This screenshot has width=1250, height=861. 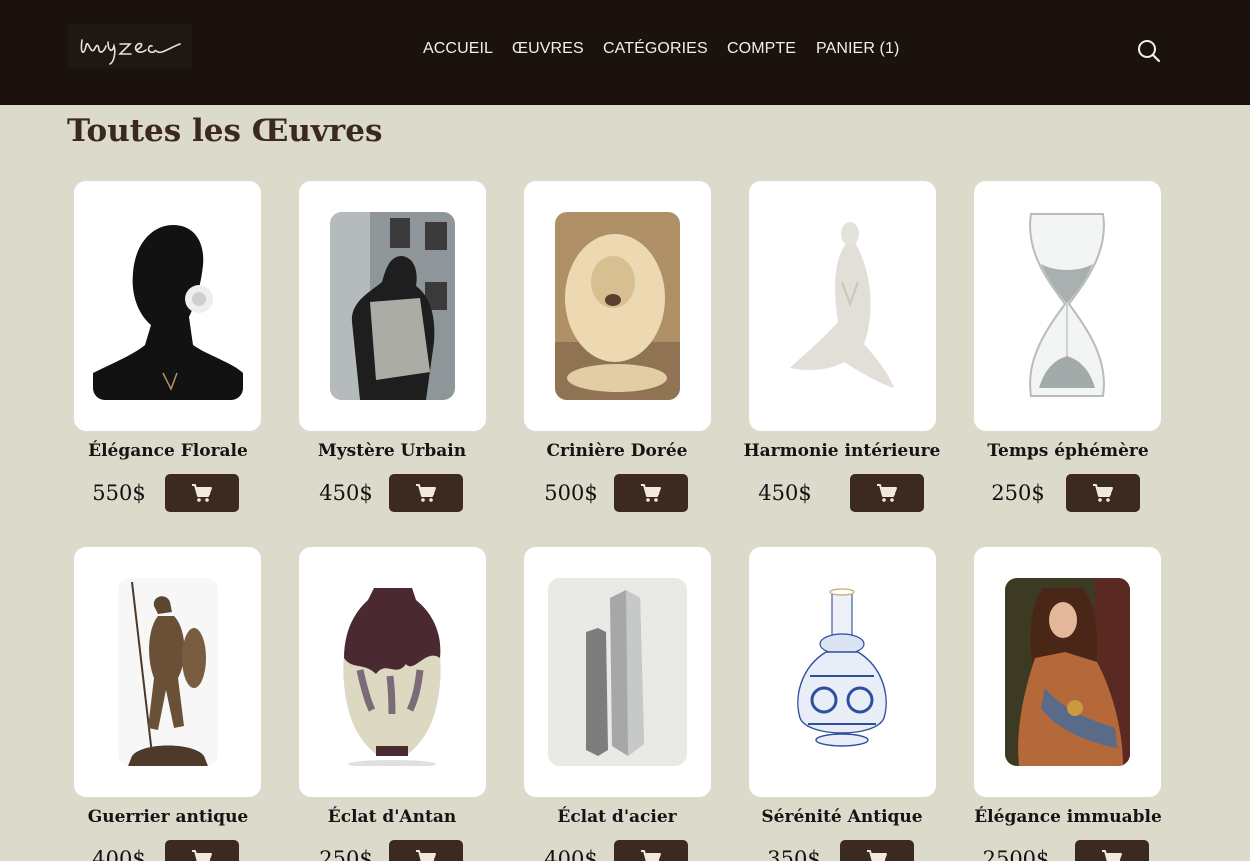 I want to click on product-name: Éclat d'acier, so click(x=617, y=817).